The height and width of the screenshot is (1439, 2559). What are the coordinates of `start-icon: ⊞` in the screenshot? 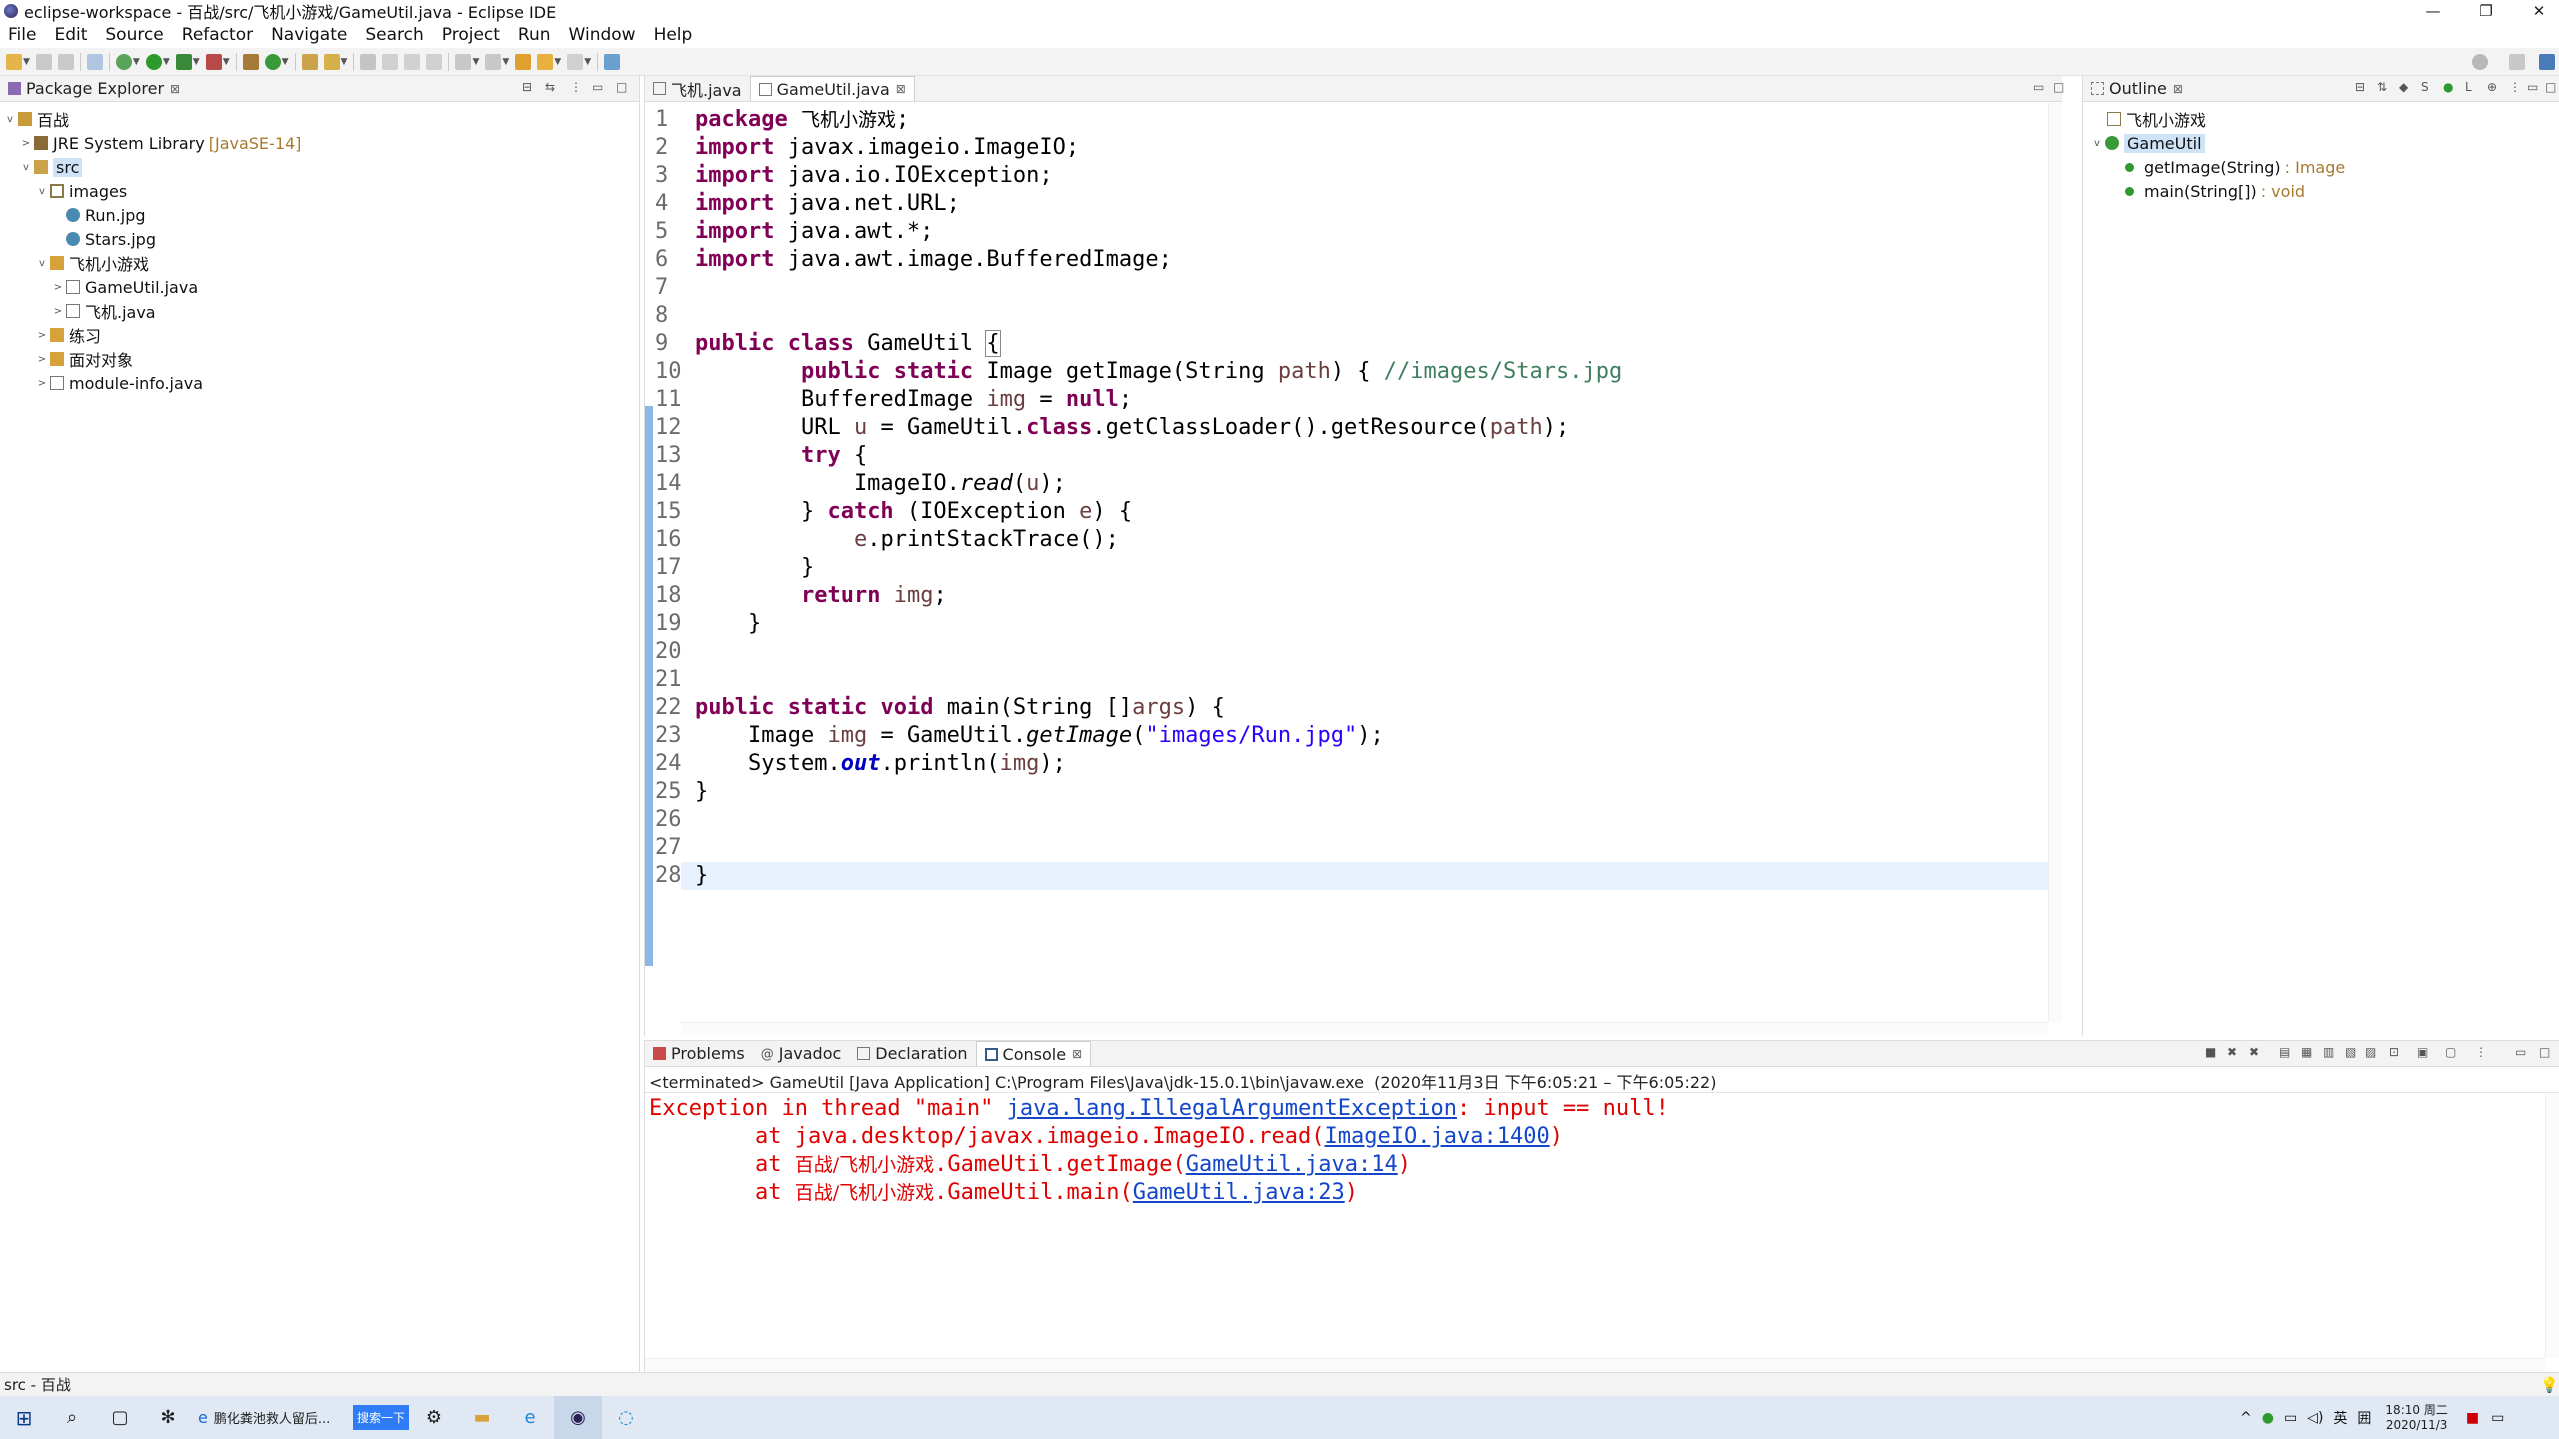 It's located at (24, 1417).